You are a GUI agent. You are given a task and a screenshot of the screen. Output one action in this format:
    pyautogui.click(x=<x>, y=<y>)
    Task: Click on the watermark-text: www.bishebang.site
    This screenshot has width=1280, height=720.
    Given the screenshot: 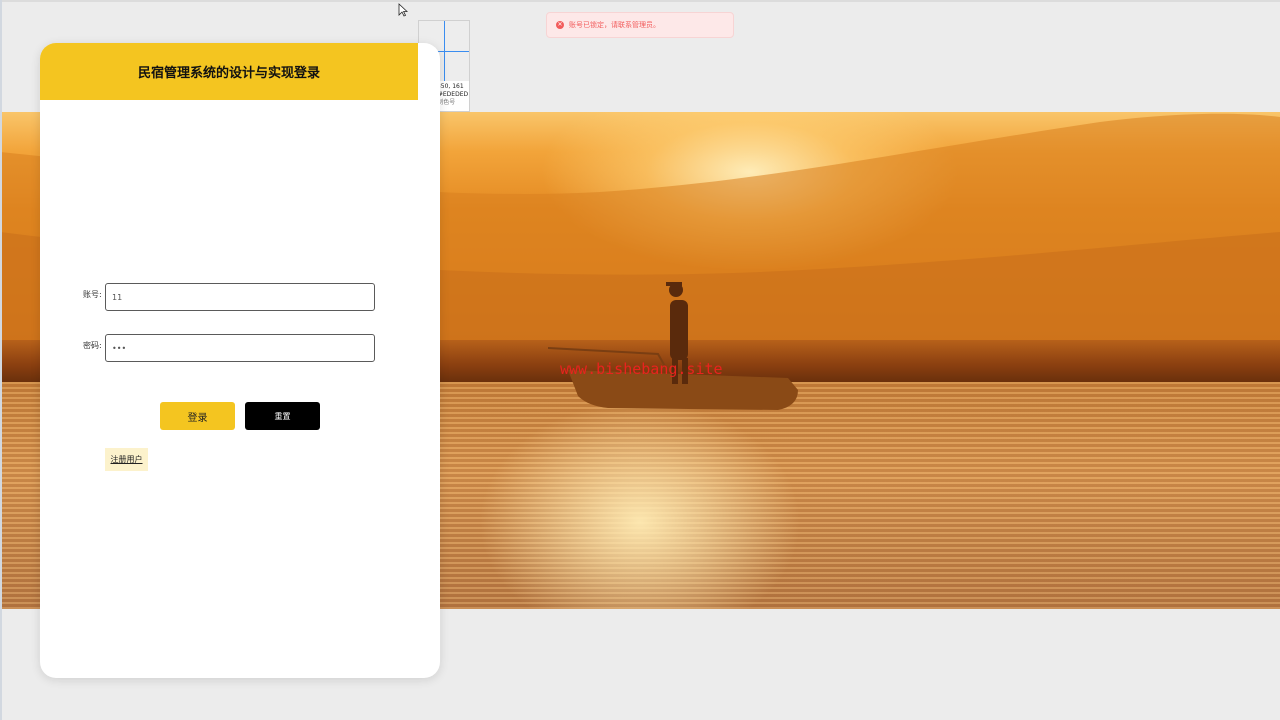 What is the action you would take?
    pyautogui.click(x=641, y=369)
    